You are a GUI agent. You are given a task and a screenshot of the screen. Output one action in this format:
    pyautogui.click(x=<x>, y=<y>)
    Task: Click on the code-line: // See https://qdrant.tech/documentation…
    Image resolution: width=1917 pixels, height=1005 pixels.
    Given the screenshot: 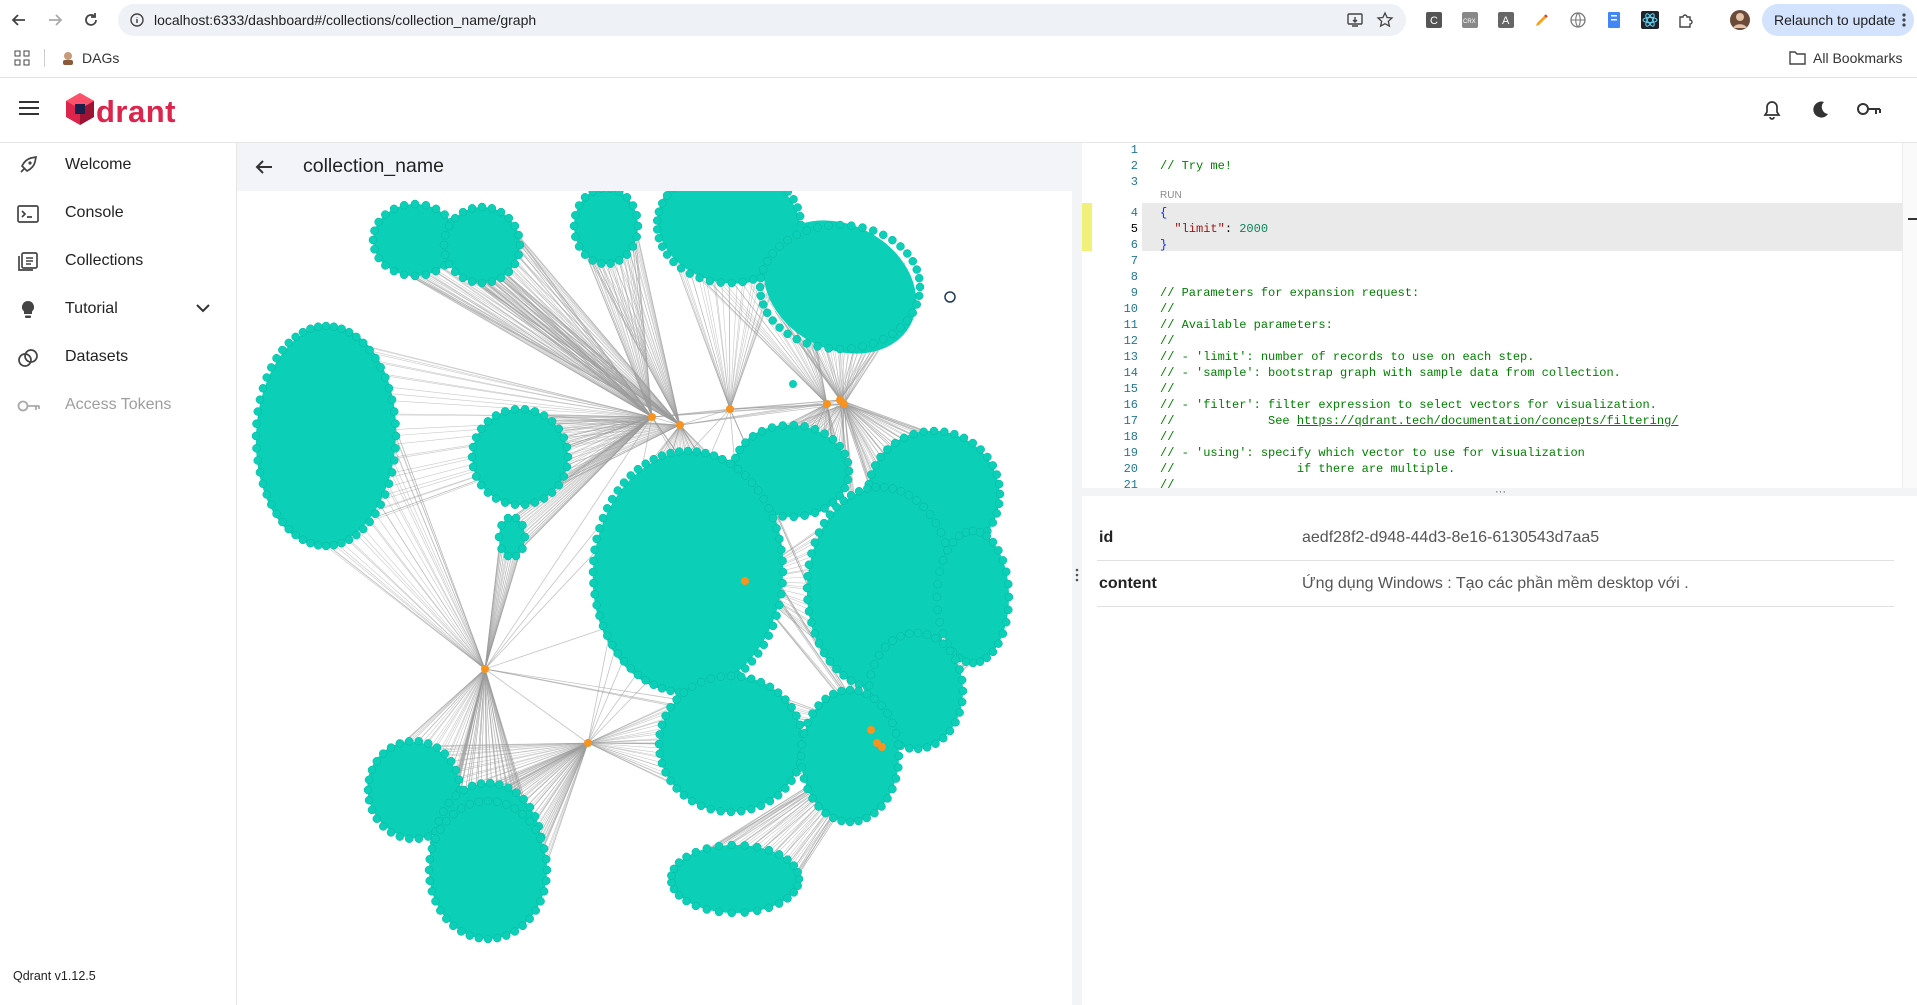 What is the action you would take?
    pyautogui.click(x=1419, y=421)
    